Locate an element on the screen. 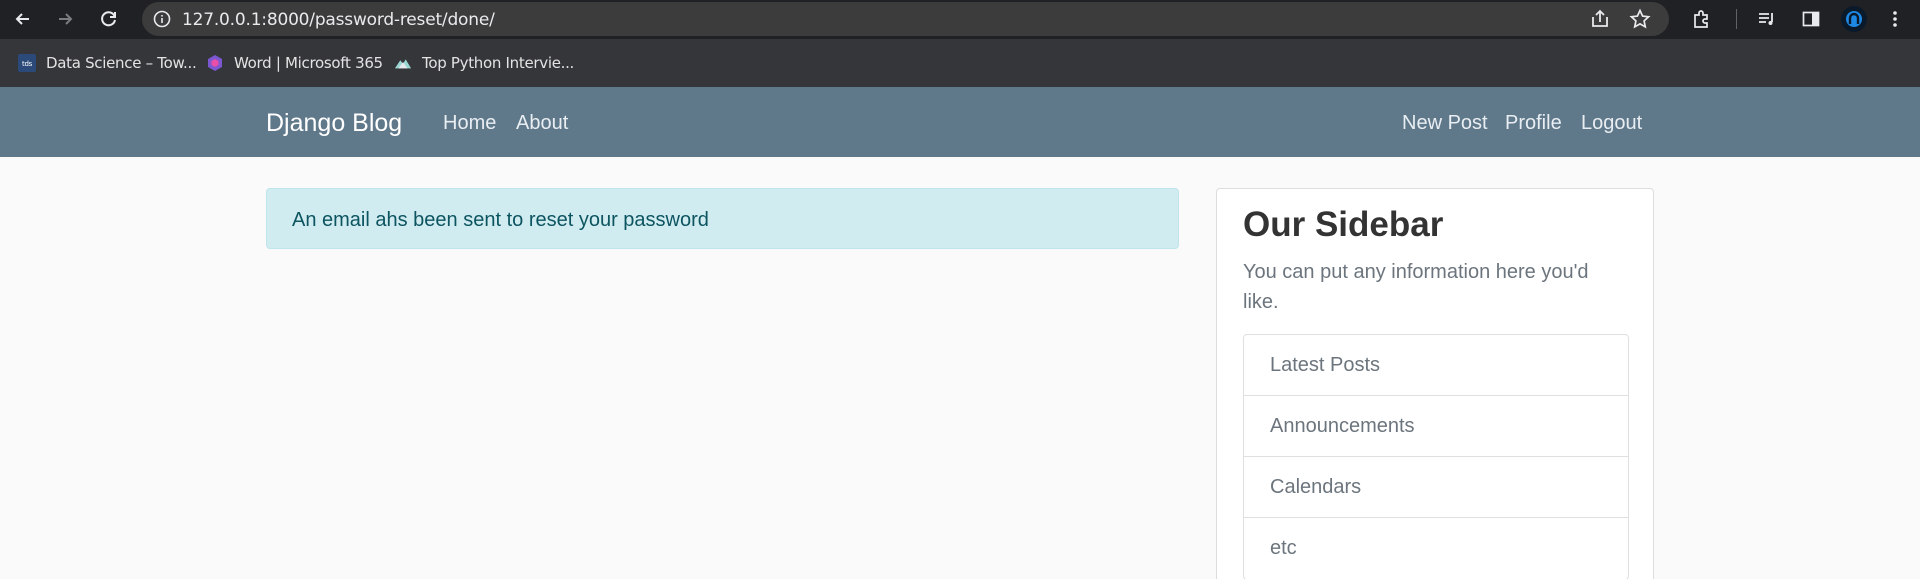  url-text: 127.0.0.1:8000/password-reset/done/ is located at coordinates (338, 20).